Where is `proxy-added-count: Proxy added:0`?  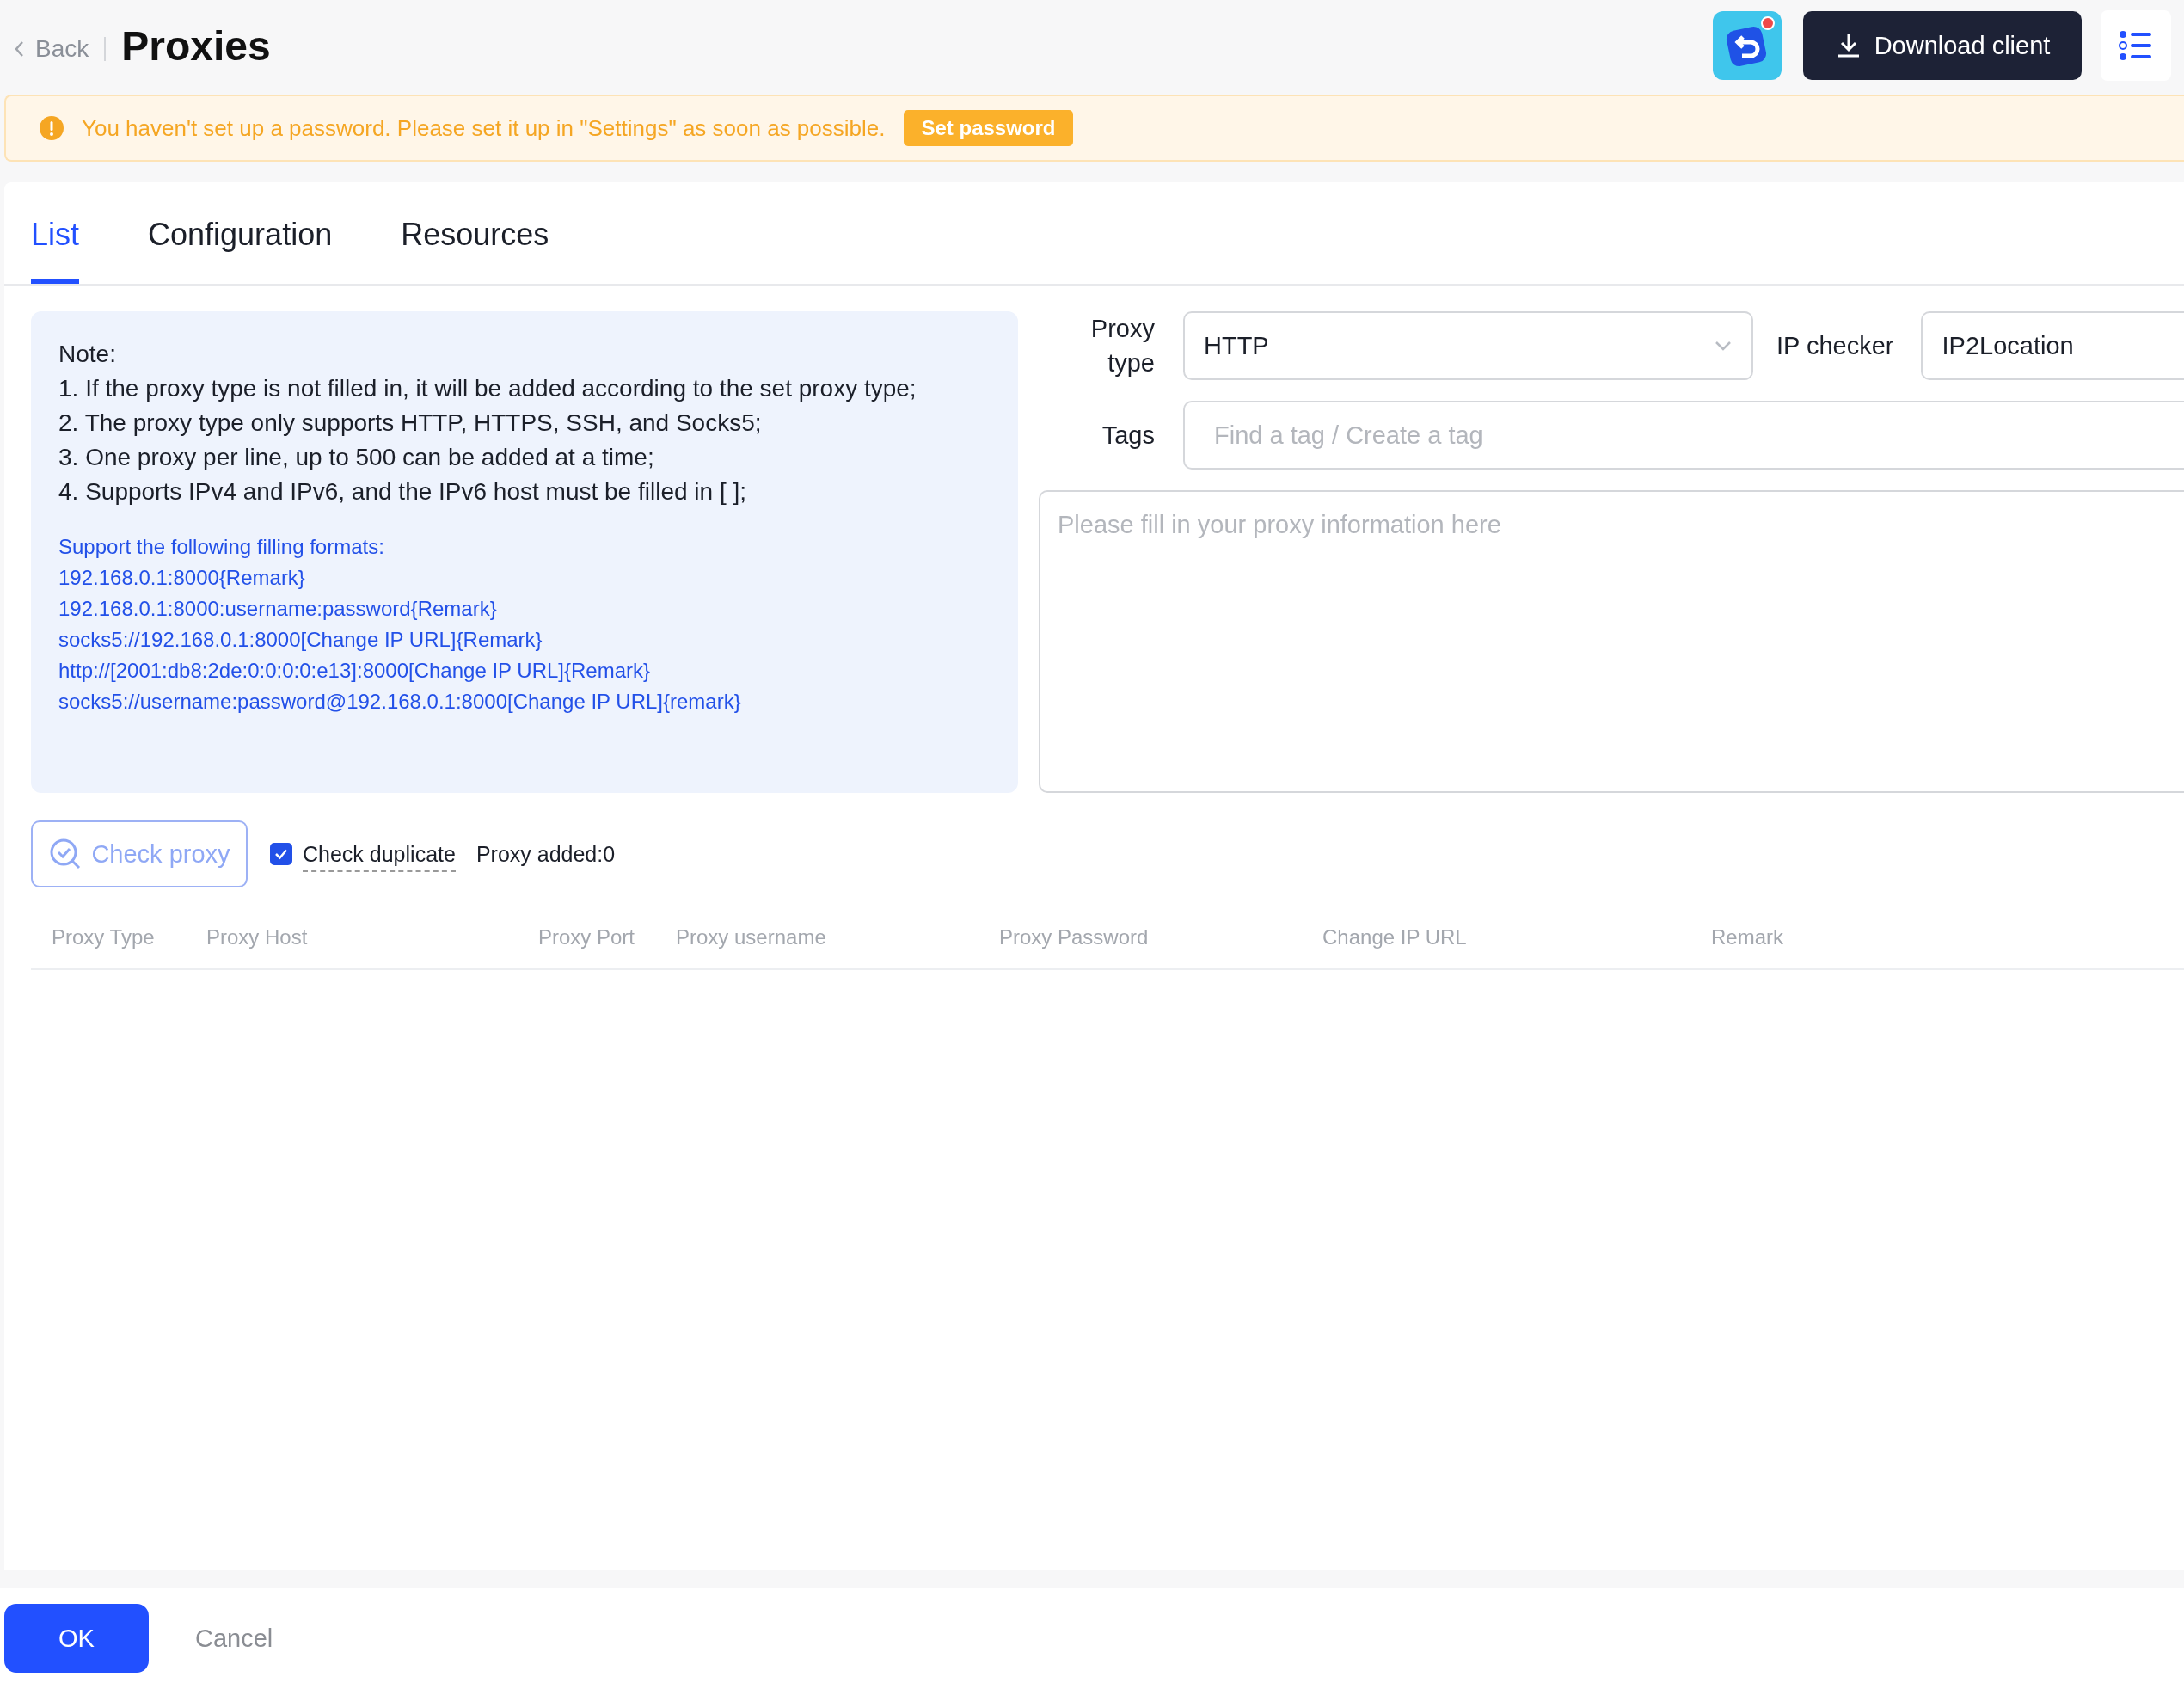
proxy-added-count: Proxy added:0 is located at coordinates (545, 854).